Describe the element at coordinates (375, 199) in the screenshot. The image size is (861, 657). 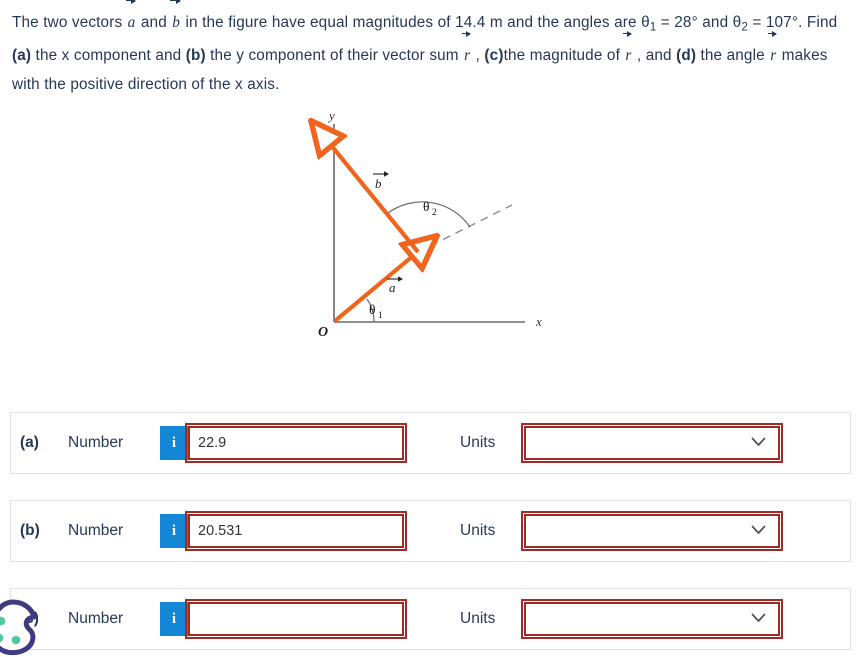
I see `vector-b-arrow` at that location.